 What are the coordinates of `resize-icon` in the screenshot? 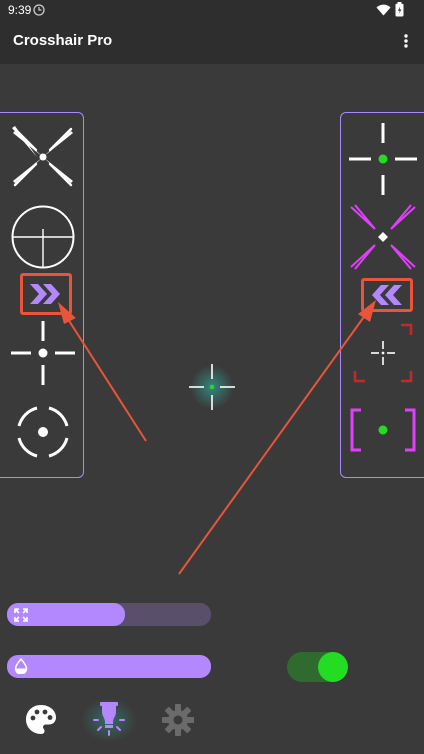 It's located at (21, 615).